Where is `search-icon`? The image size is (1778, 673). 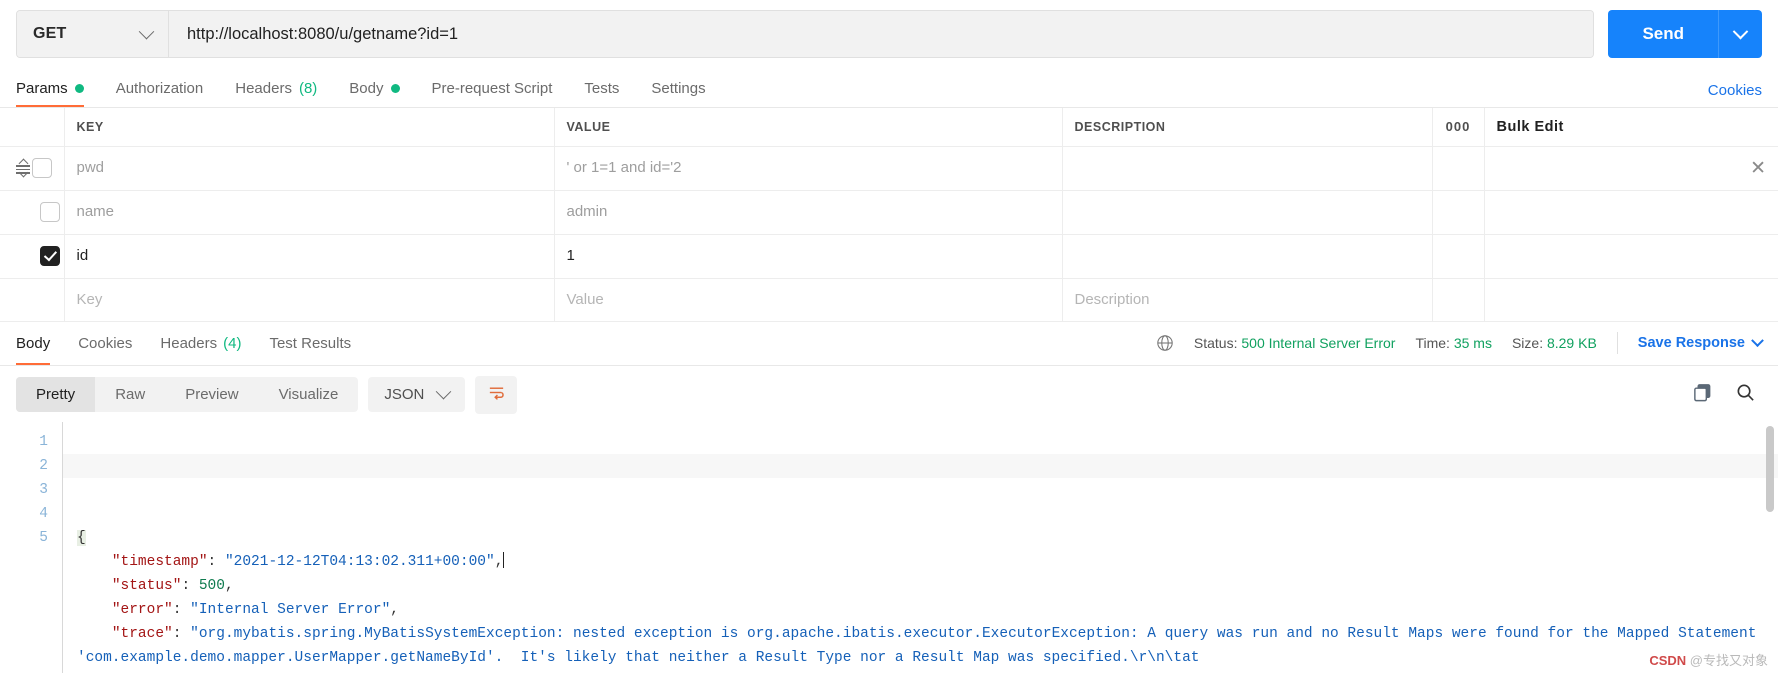 search-icon is located at coordinates (1745, 395).